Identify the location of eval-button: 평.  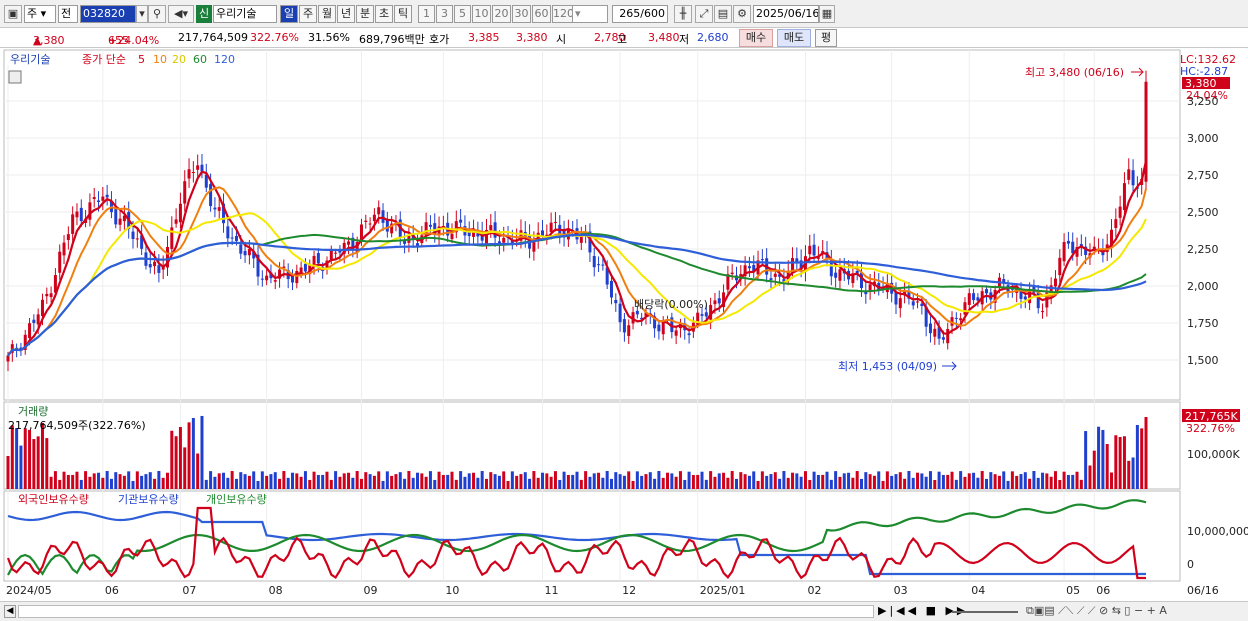
(826, 38).